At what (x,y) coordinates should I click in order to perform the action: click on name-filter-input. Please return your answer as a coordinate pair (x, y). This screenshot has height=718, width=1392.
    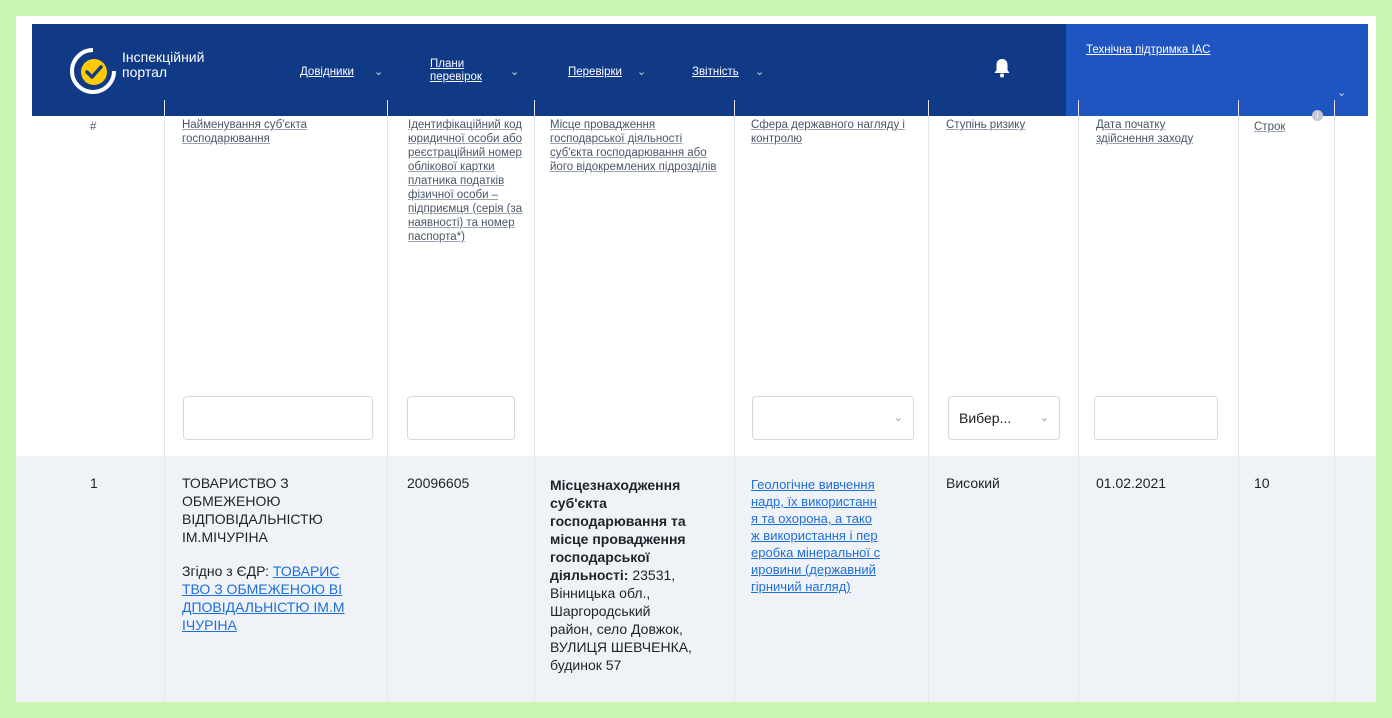
    Looking at the image, I should click on (278, 418).